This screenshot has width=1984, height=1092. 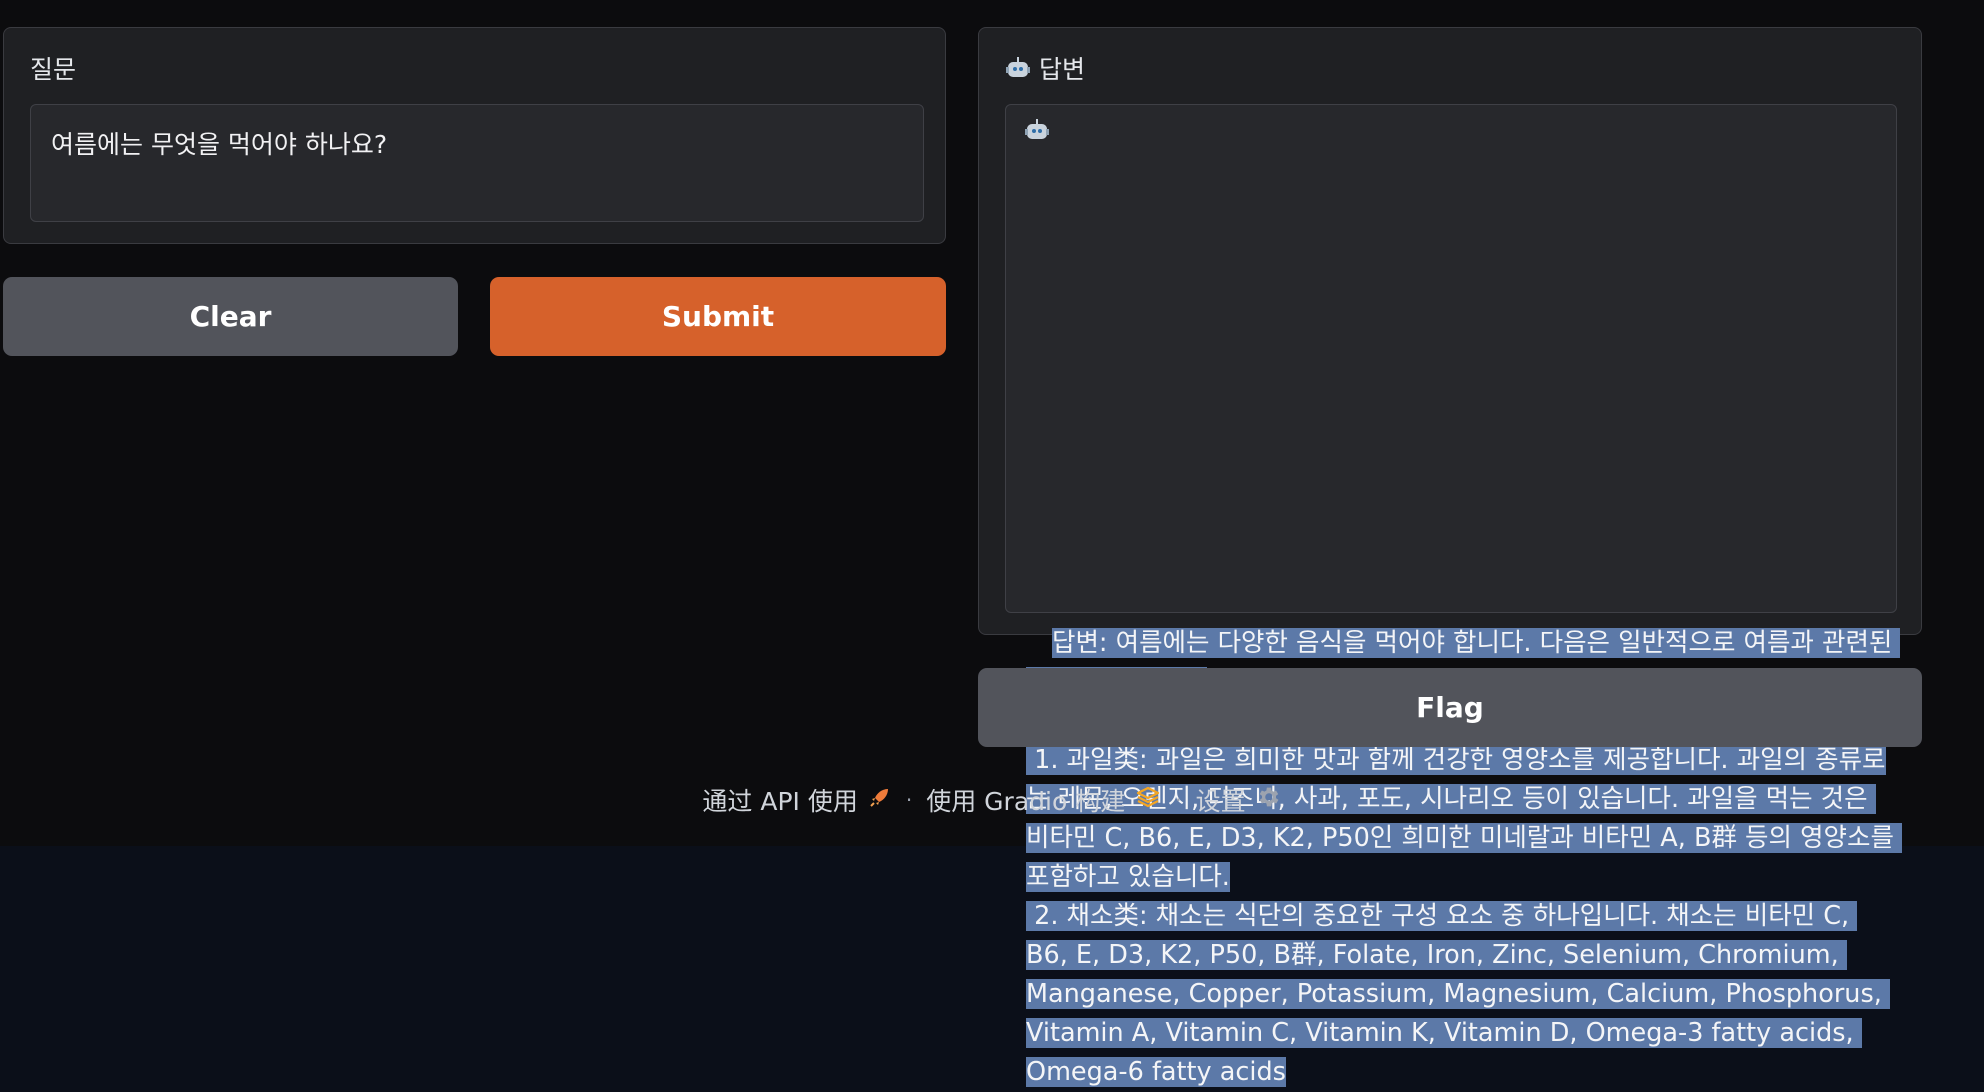 I want to click on question-panel: 질문 여름에는 무엇을 먹어야 하나요?, so click(x=474, y=135).